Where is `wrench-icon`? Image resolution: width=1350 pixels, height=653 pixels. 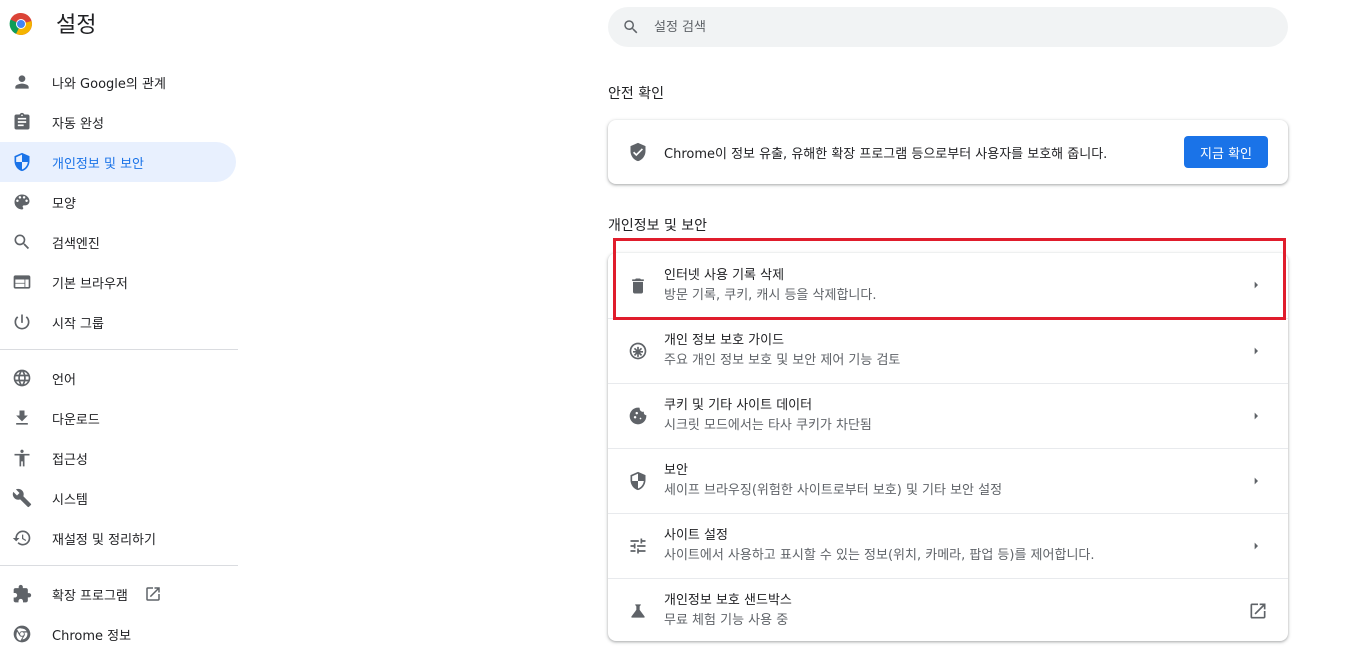
wrench-icon is located at coordinates (22, 498).